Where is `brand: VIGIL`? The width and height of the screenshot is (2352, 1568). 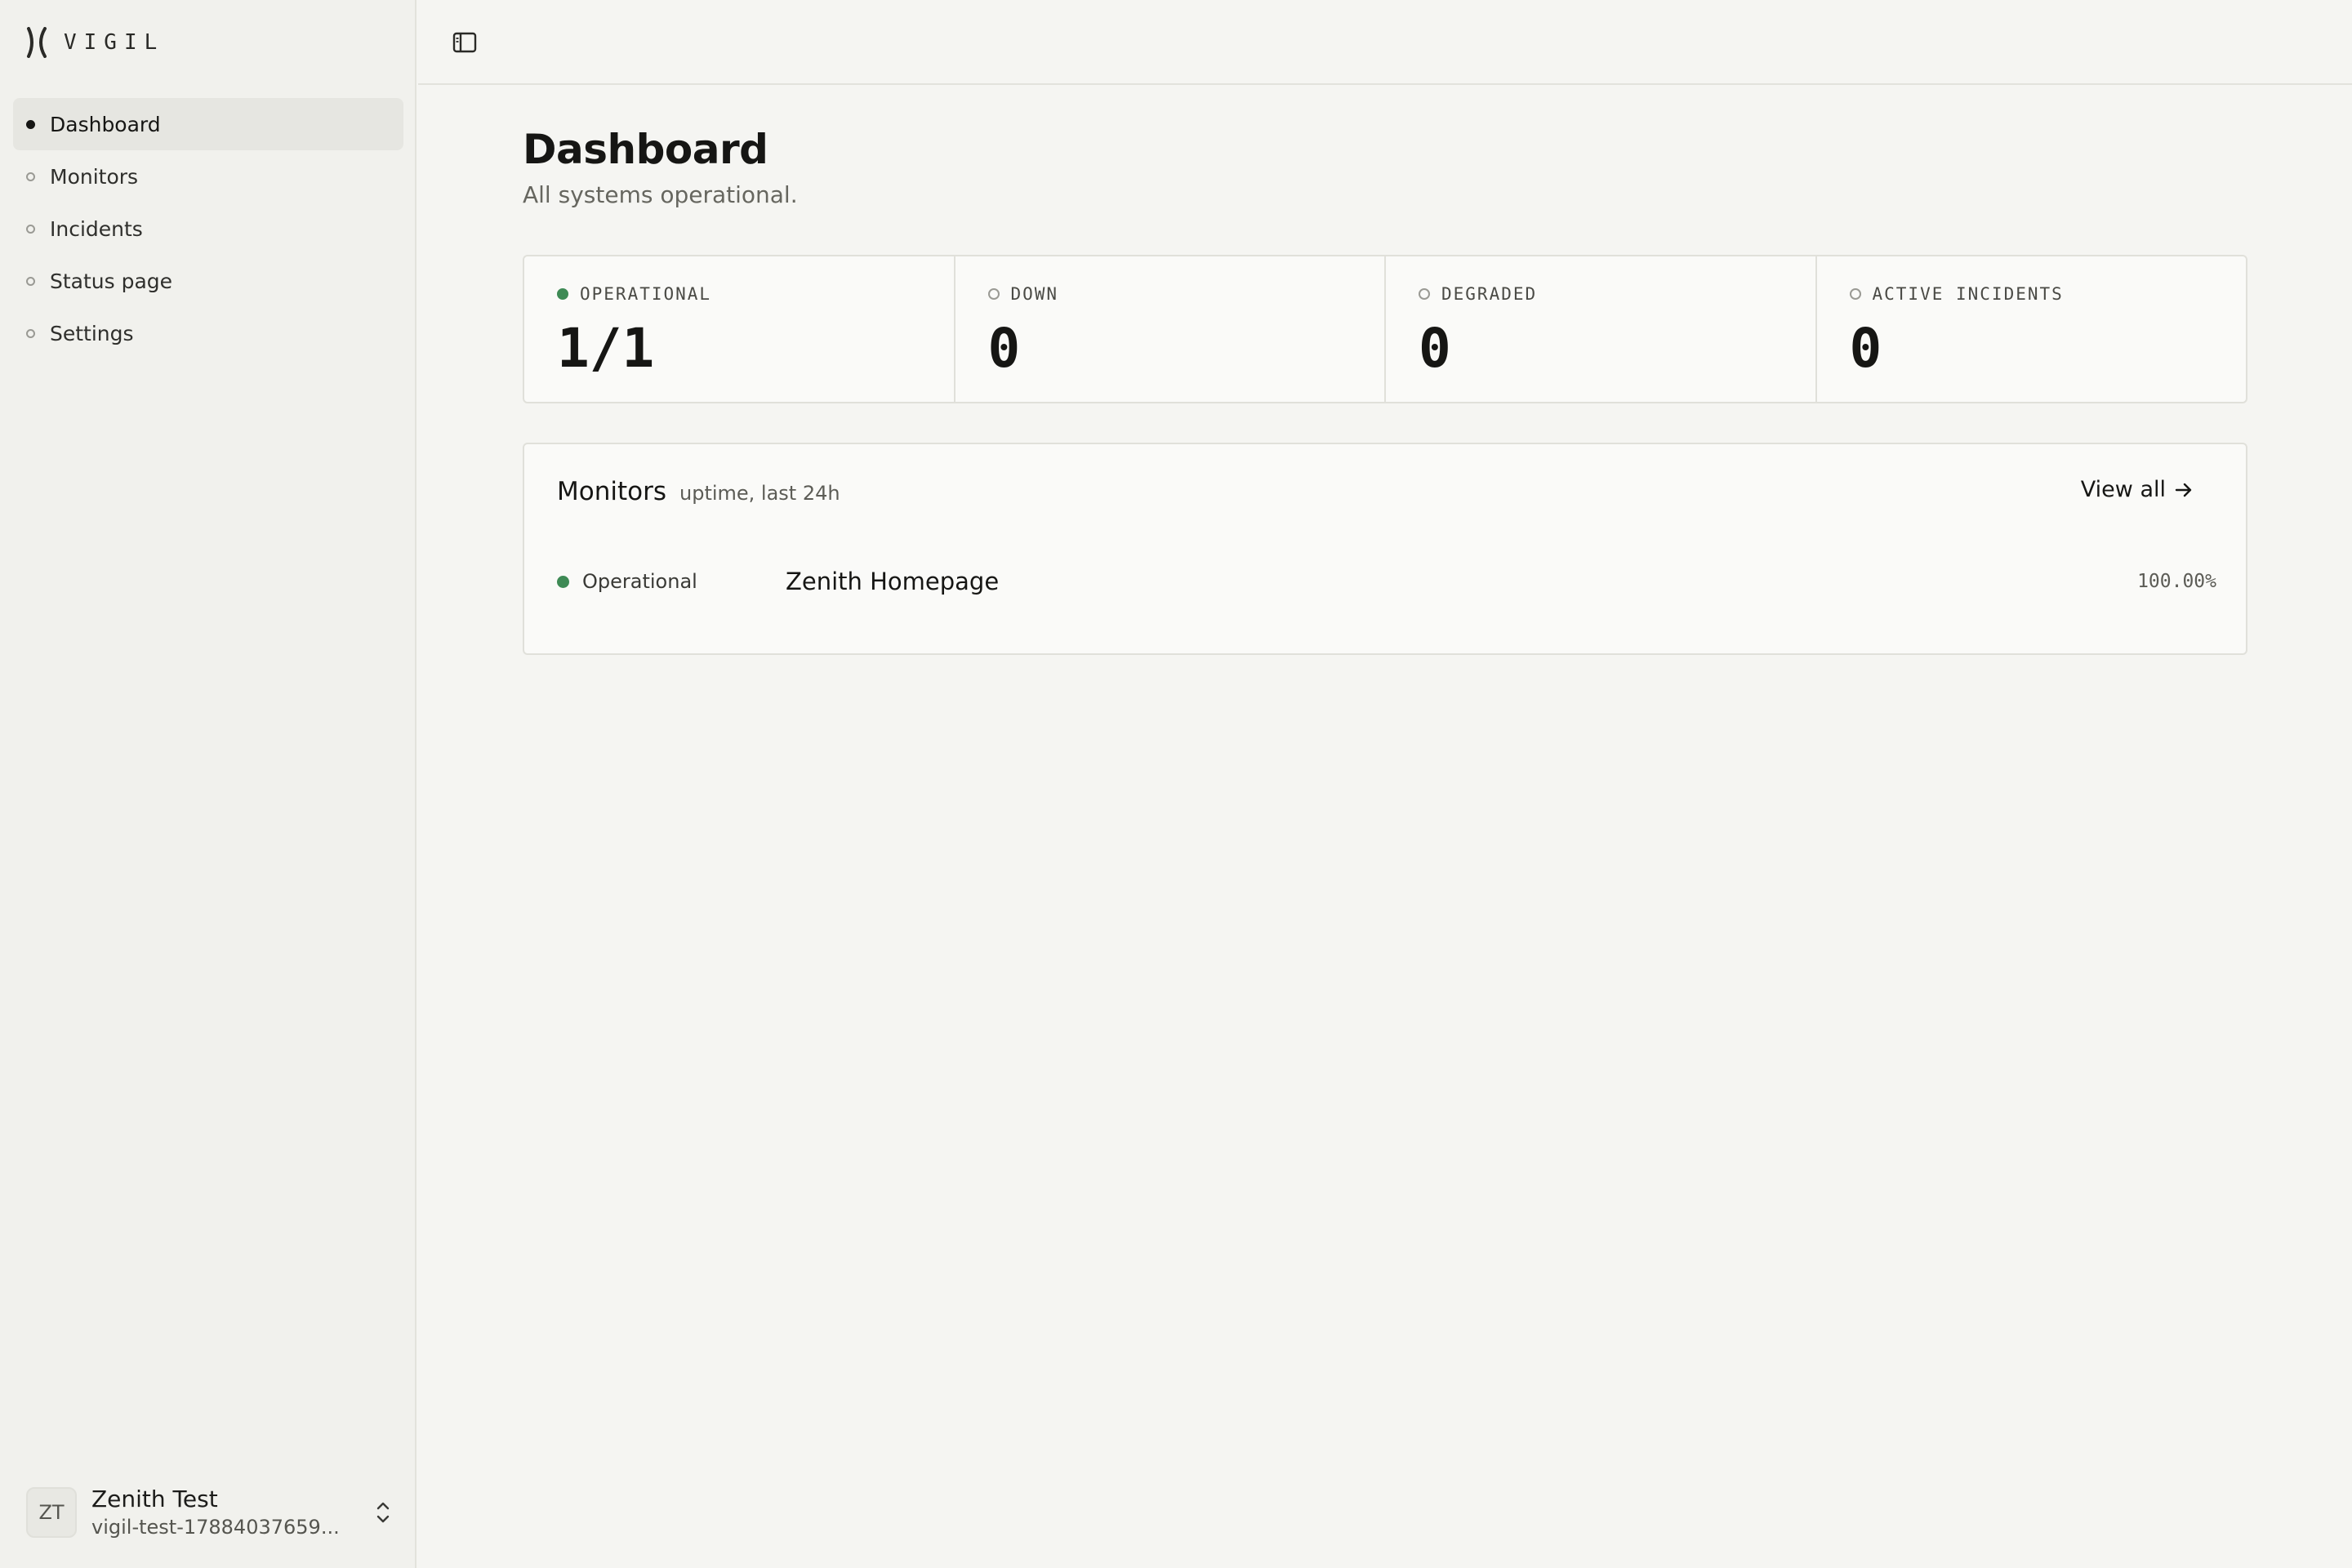
brand: VIGIL is located at coordinates (95, 42).